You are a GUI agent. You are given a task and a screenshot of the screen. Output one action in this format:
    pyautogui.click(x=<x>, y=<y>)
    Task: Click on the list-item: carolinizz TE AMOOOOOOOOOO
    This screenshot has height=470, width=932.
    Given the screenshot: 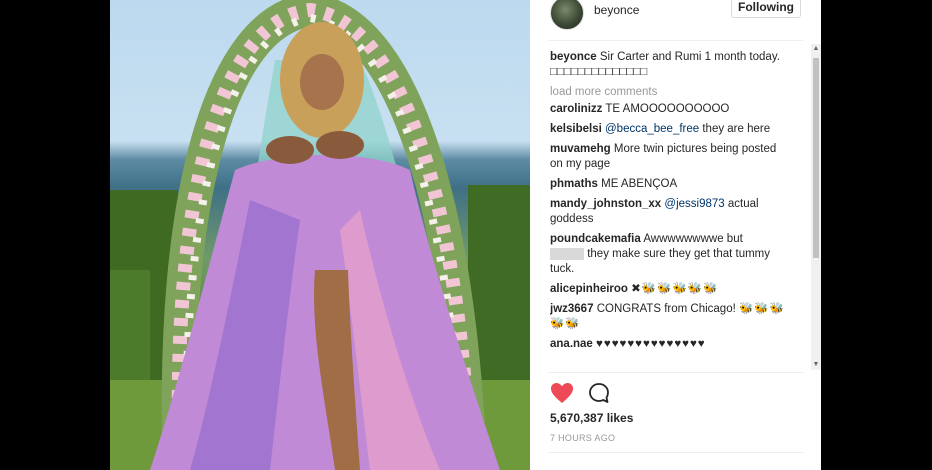 What is the action you would take?
    pyautogui.click(x=668, y=109)
    